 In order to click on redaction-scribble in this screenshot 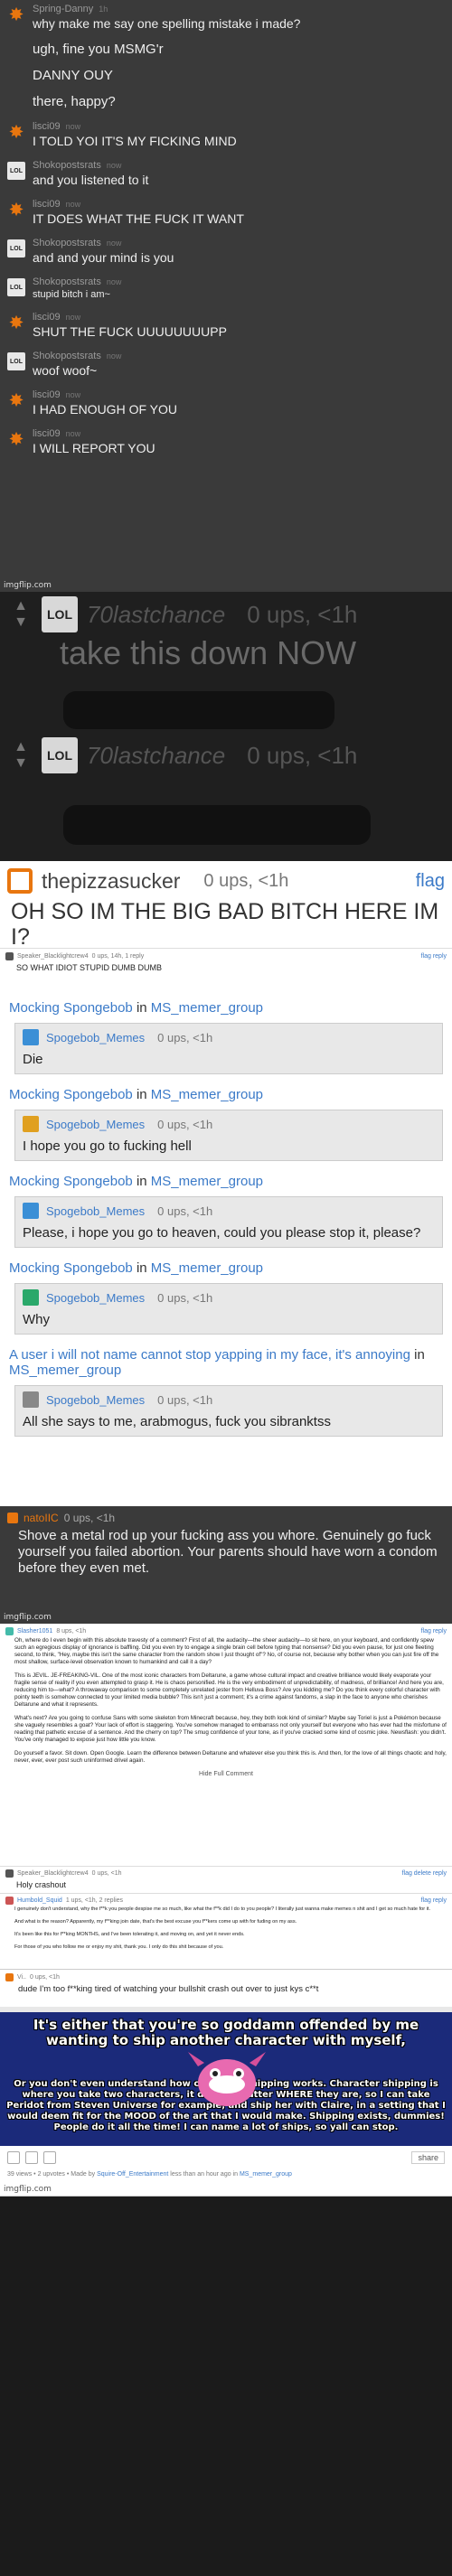, I will do `click(217, 825)`.